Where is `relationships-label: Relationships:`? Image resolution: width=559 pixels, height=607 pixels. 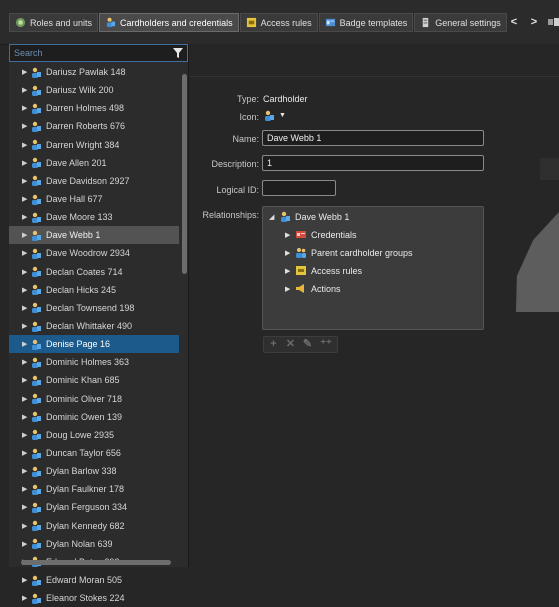 relationships-label: Relationships: is located at coordinates (230, 215).